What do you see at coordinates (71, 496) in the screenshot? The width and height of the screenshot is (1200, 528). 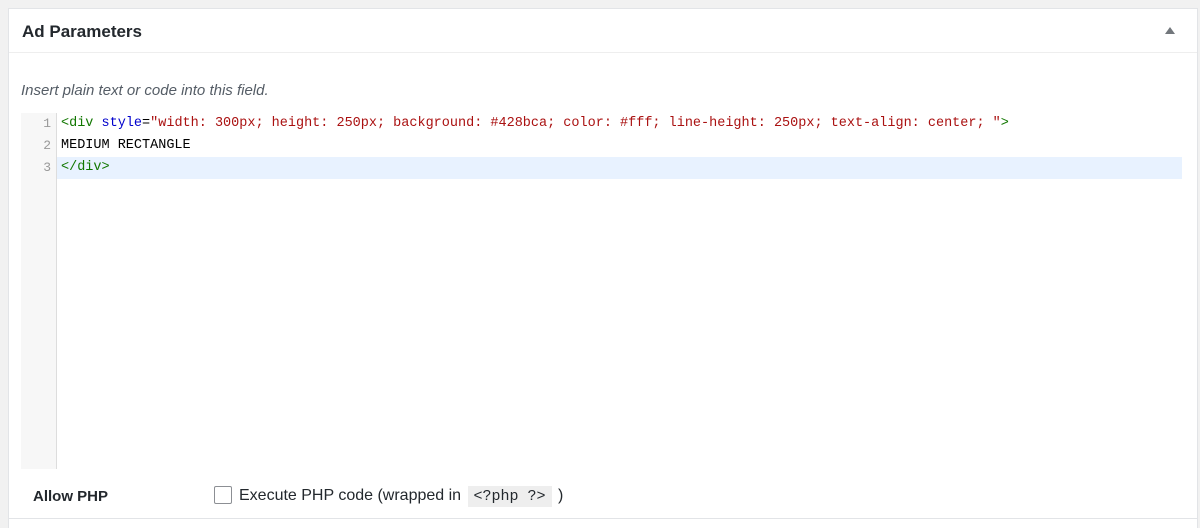 I see `allow-php-label: Allow PHP` at bounding box center [71, 496].